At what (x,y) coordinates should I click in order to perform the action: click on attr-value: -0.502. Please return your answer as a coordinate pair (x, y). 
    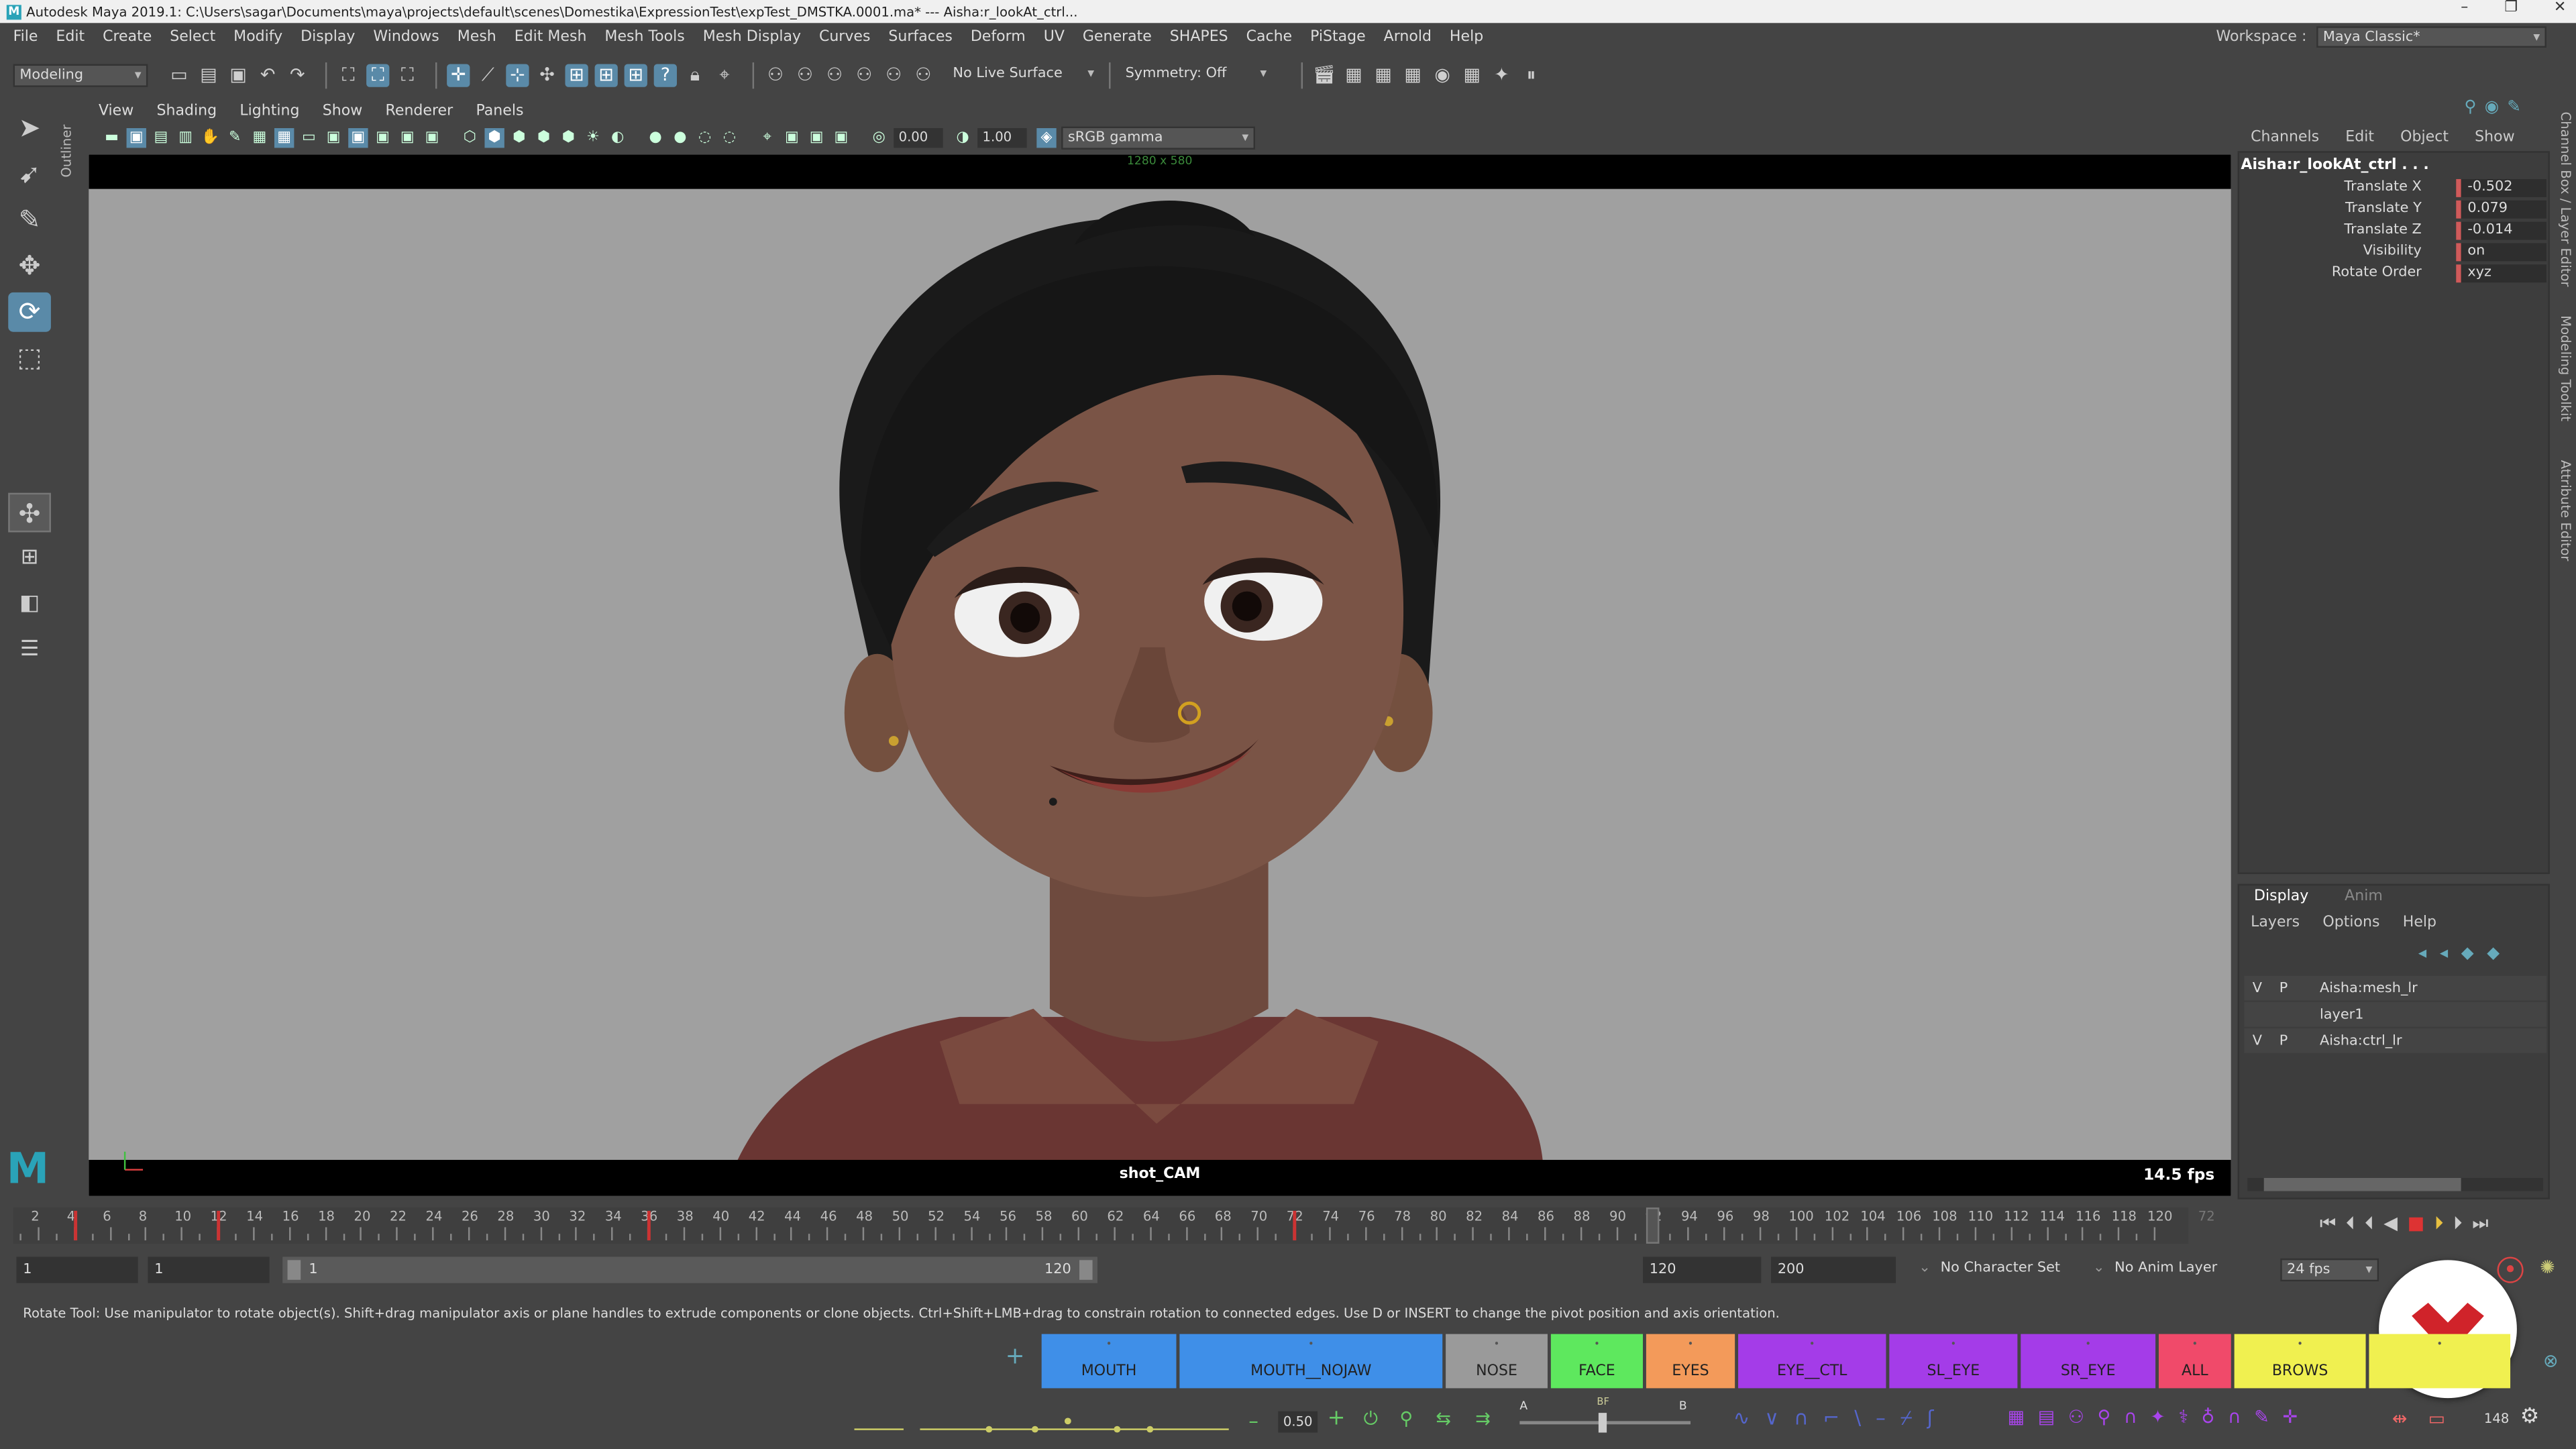
    Looking at the image, I should click on (2501, 187).